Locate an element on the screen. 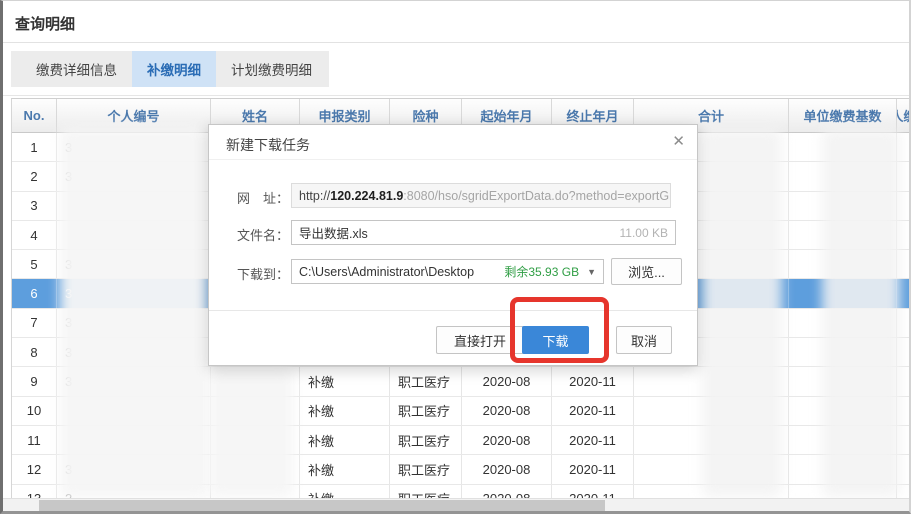  downloadto-label: 下载到： is located at coordinates (263, 274).